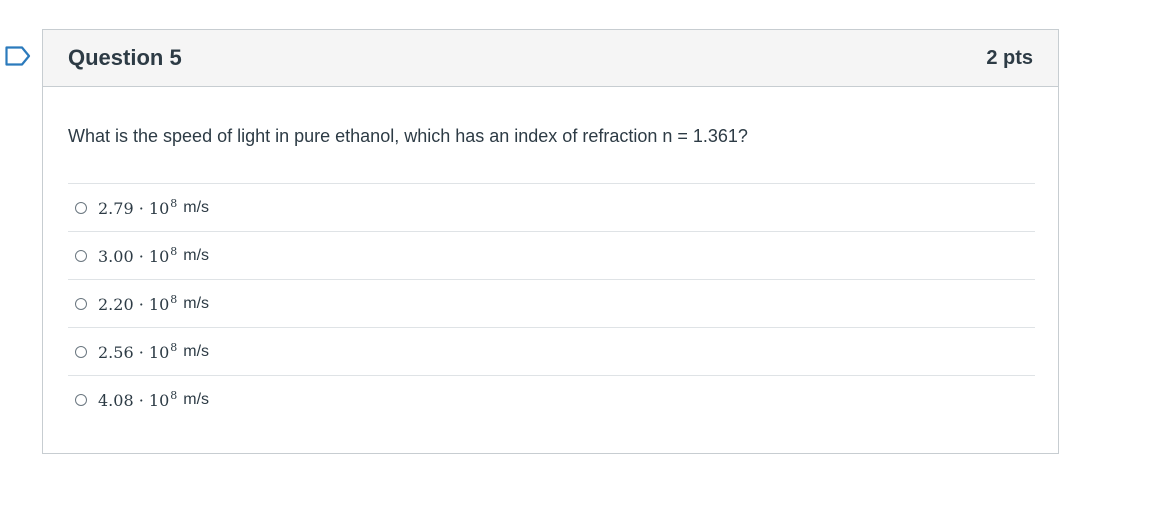  Describe the element at coordinates (551, 399) in the screenshot. I see `answer-option-5: 4.08 · 108 m/s` at that location.